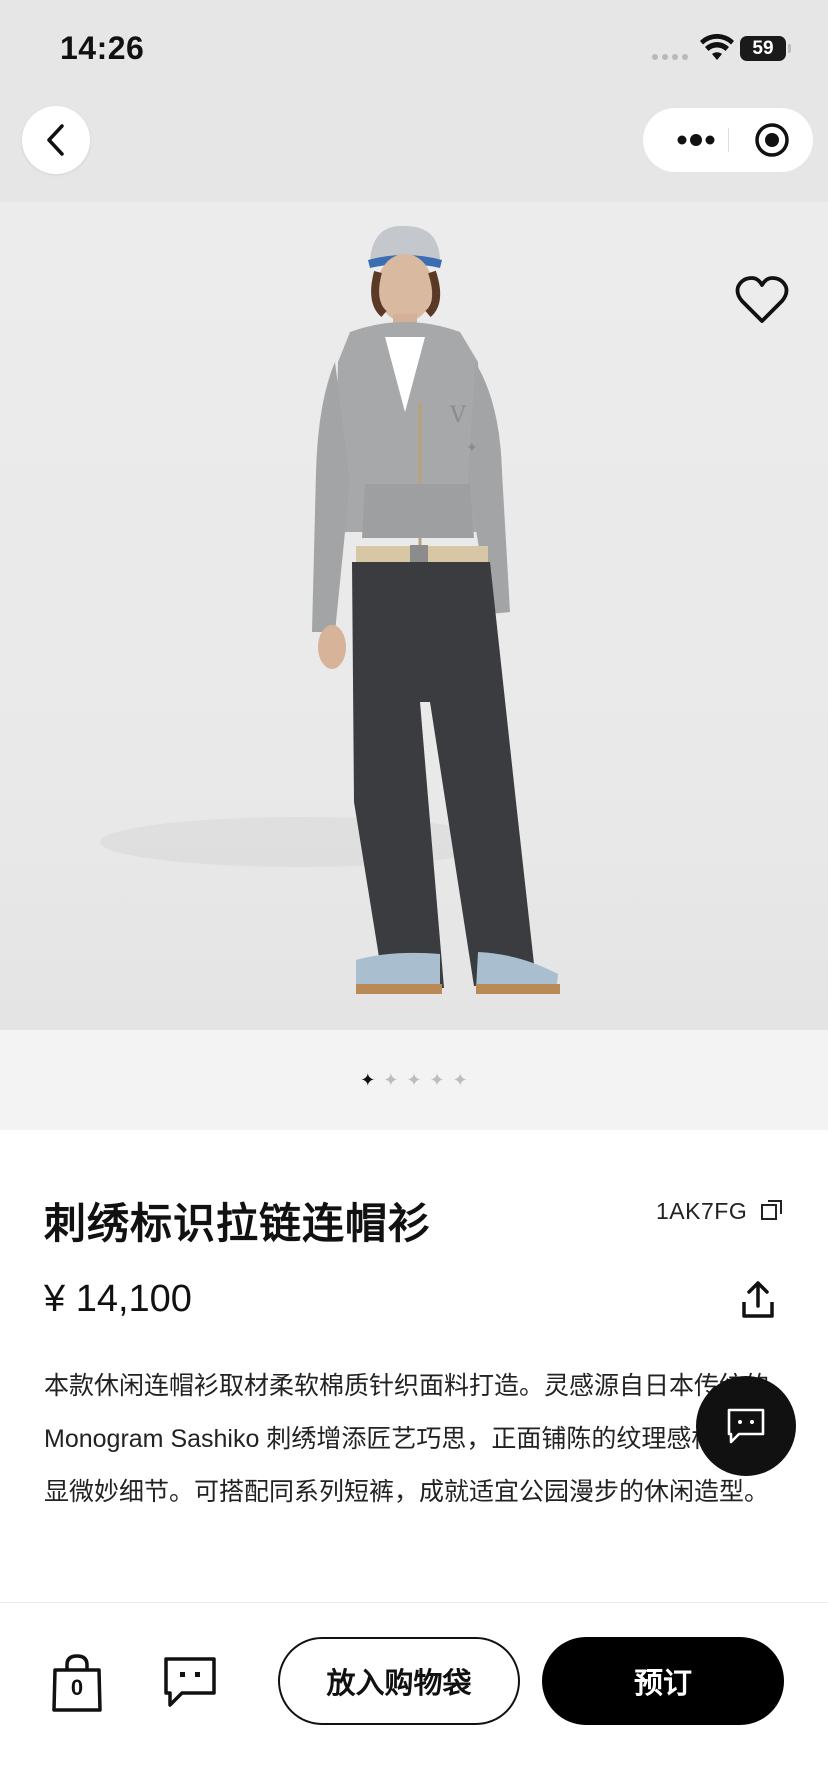 This screenshot has height=1792, width=828. Describe the element at coordinates (772, 1210) in the screenshot. I see `copy-icon` at that location.